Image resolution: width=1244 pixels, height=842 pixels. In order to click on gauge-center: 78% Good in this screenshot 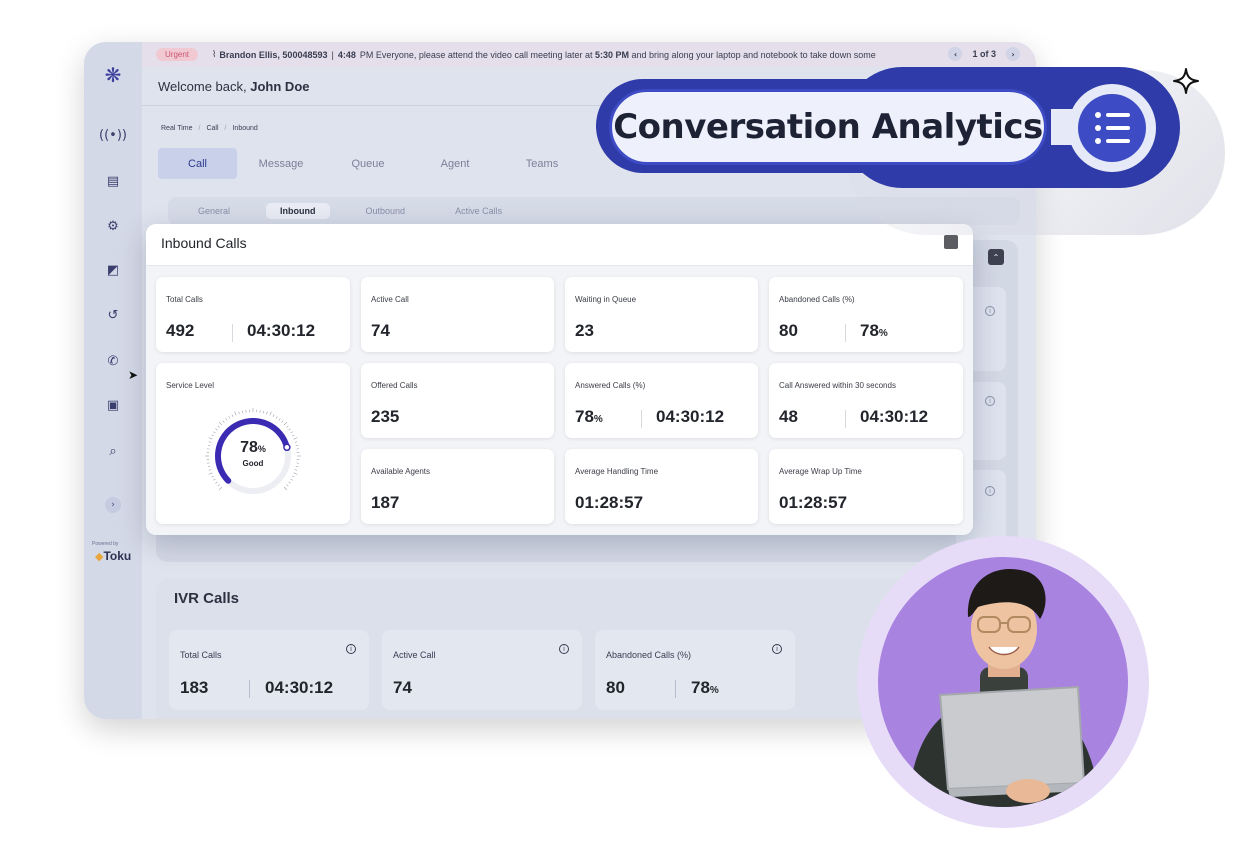, I will do `click(253, 453)`.